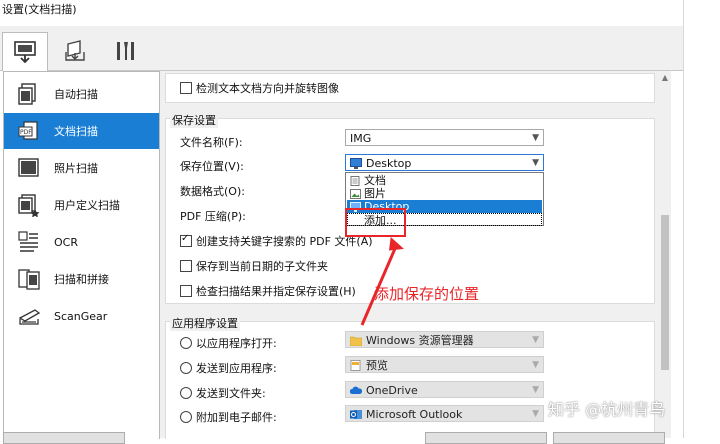  I want to click on onedrive-cloud-icon, so click(356, 389).